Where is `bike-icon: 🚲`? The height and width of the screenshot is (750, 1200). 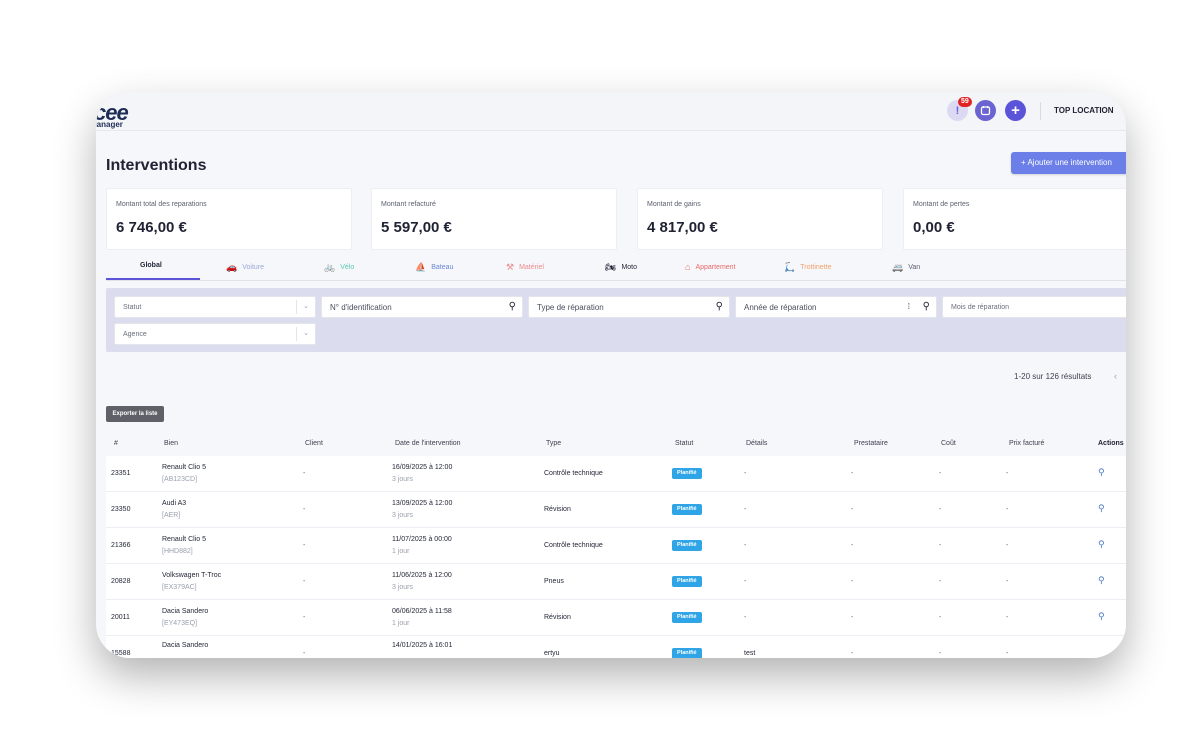 bike-icon: 🚲 is located at coordinates (330, 267).